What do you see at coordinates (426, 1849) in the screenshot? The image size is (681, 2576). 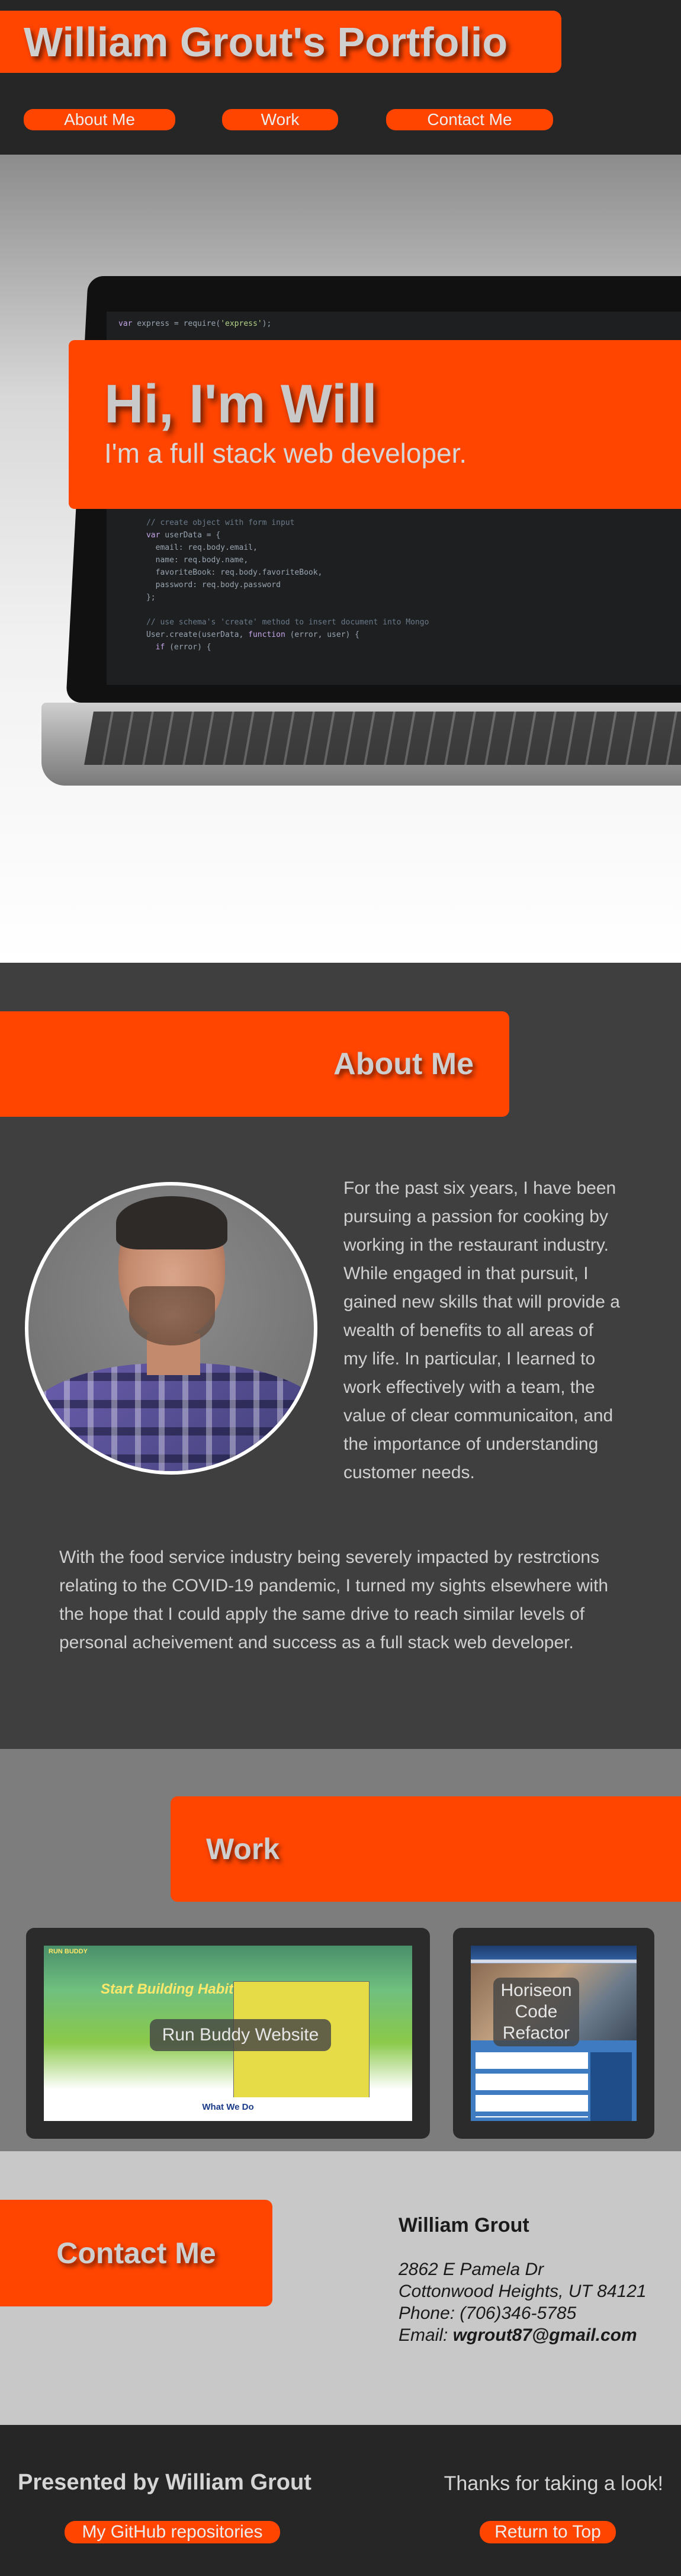 I see `work-title-banner: Work` at bounding box center [426, 1849].